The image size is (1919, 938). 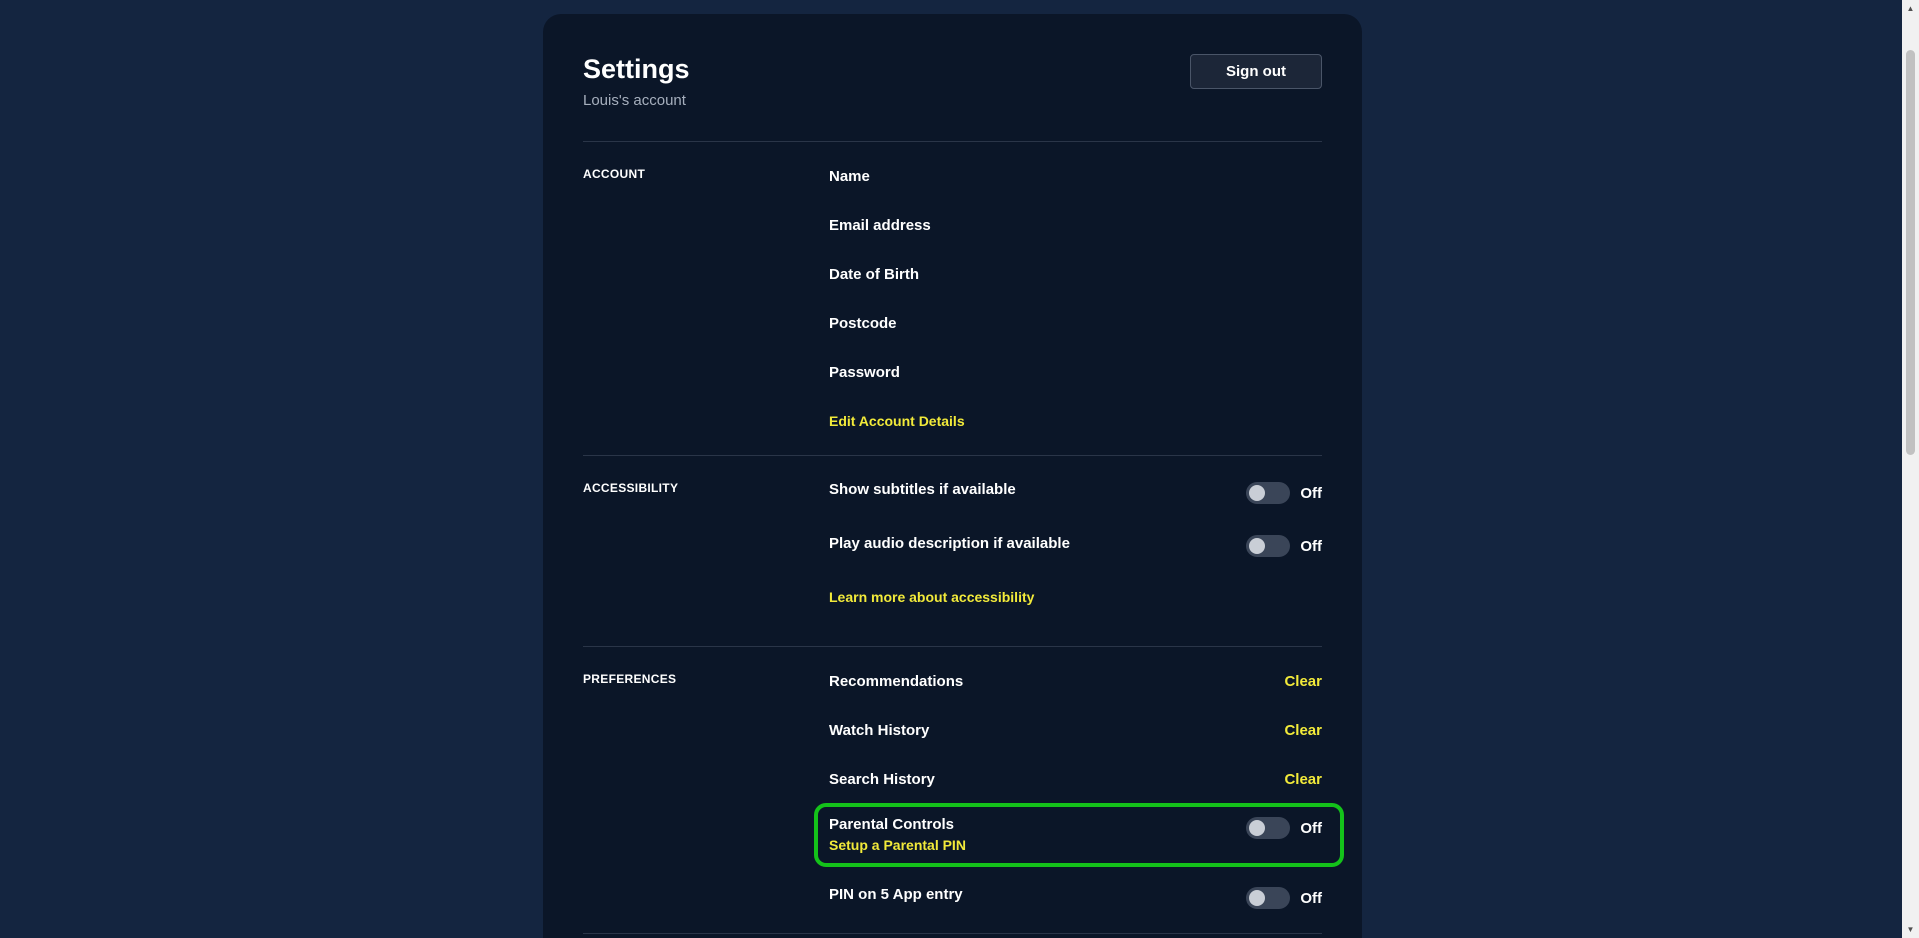 I want to click on subtitles-label: Show subtitles if available, so click(x=922, y=489).